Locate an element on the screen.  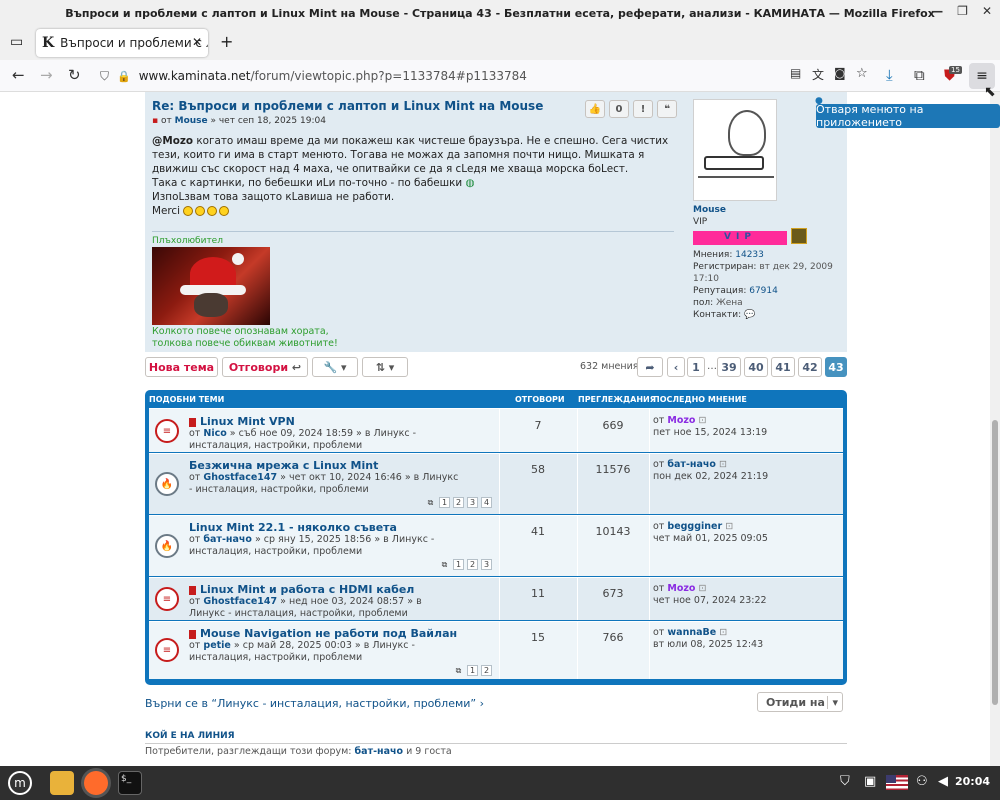
security-shield-icon: ⛉ is located at coordinates (845, 781).